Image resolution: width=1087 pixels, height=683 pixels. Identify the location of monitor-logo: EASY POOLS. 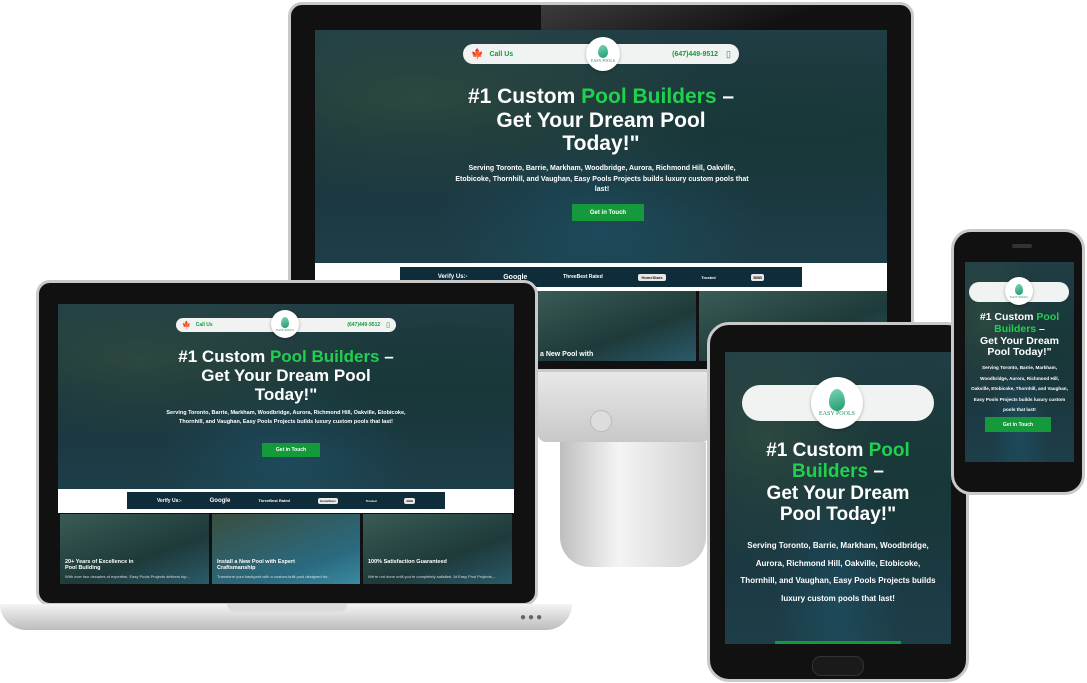
(603, 54).